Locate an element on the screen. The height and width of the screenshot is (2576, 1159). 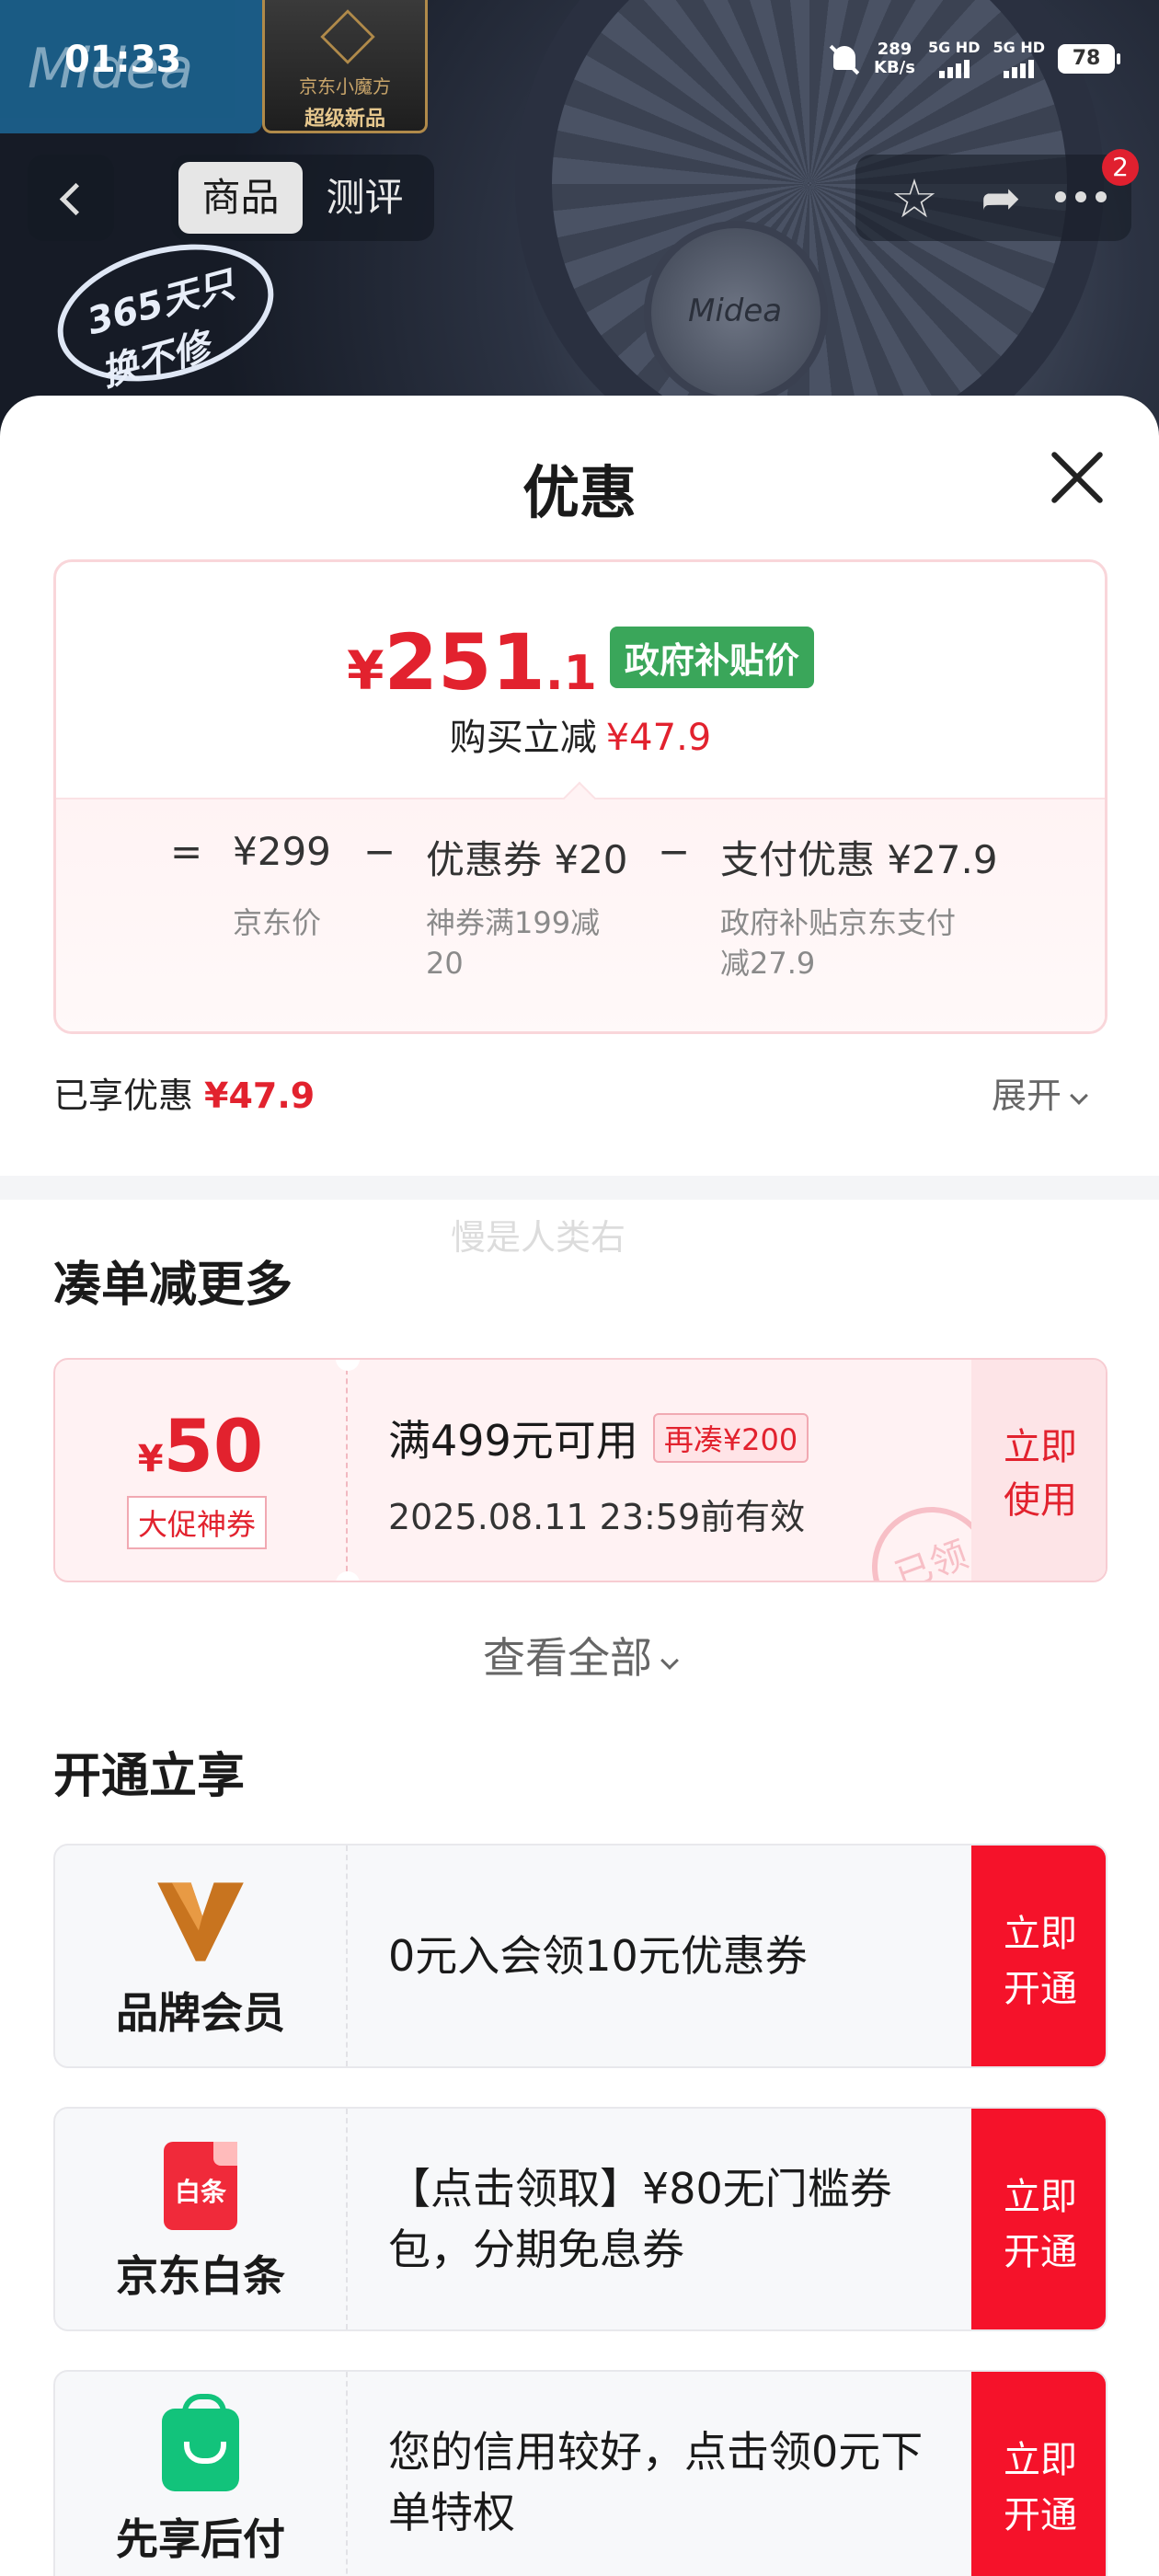
brand-member-card: 品牌会员 0元入会领10元优惠券 立即 开通 is located at coordinates (580, 1956).